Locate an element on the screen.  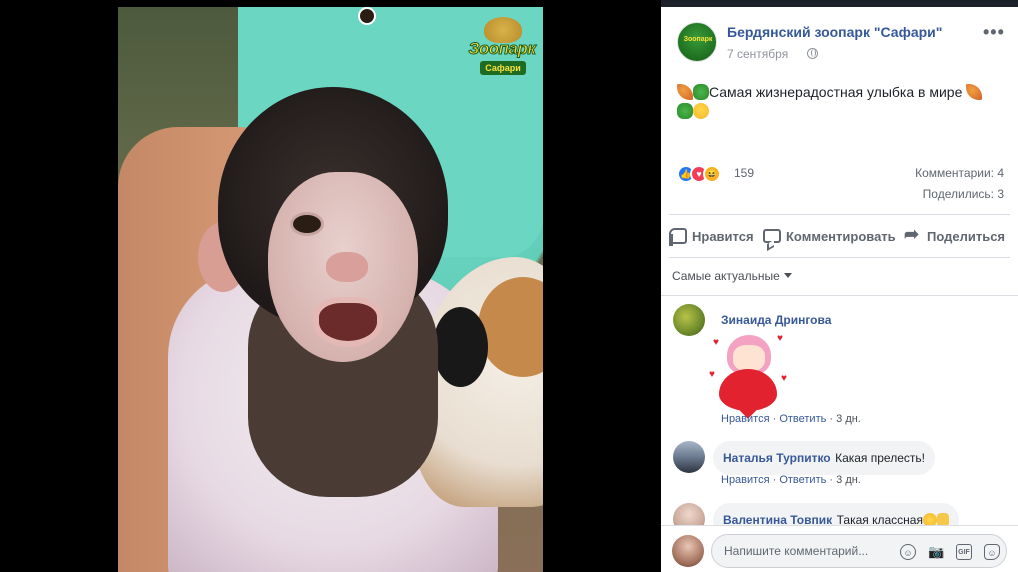
haha-reaction-icon: 😆 is located at coordinates (712, 174).